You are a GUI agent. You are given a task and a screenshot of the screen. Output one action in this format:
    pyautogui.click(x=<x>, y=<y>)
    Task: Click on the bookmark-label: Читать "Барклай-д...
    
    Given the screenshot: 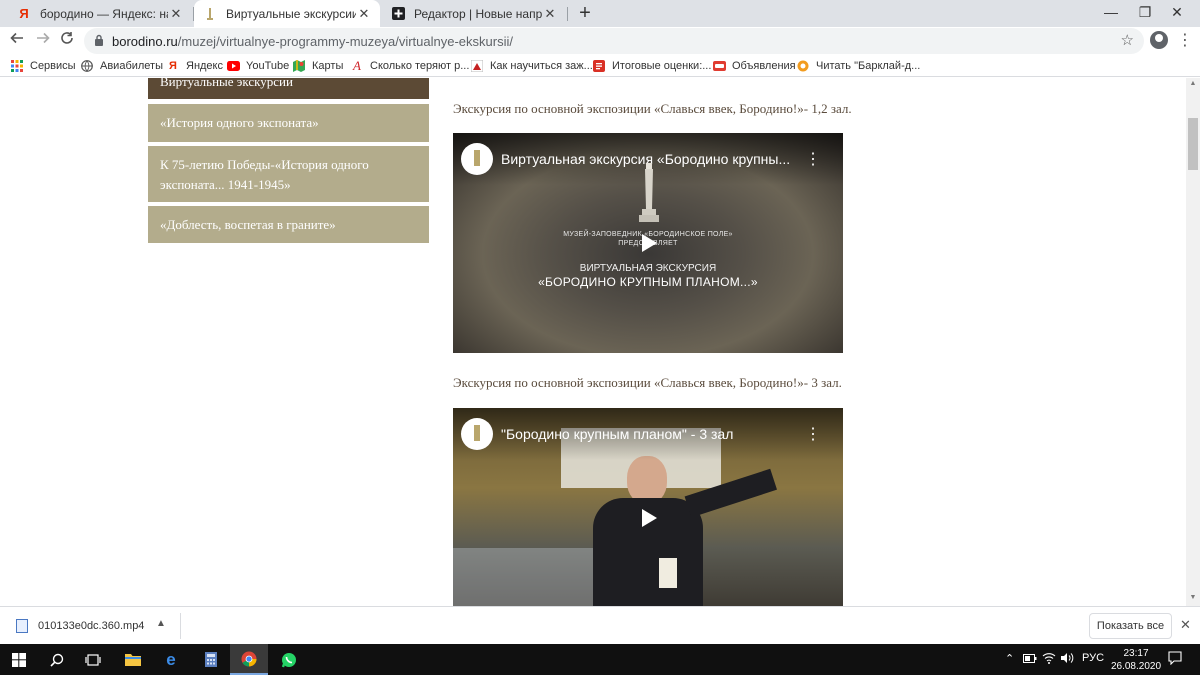 What is the action you would take?
    pyautogui.click(x=868, y=66)
    